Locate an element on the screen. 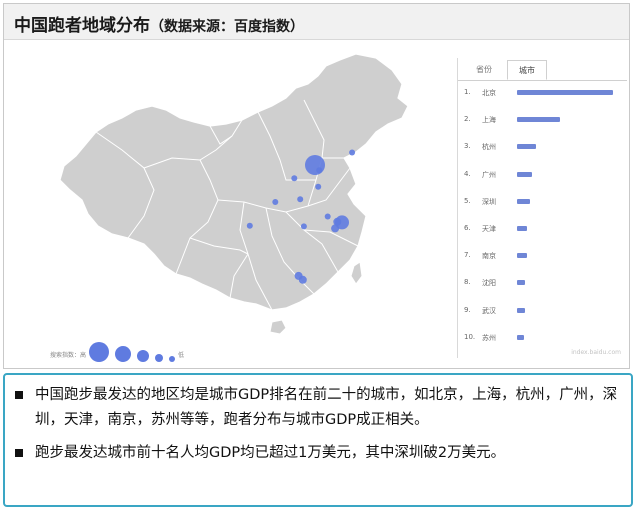 The width and height of the screenshot is (635, 509). note-item: 跑步最发达城市前十名人均GDP均已超过1万美元，其中深圳破2万美元。 is located at coordinates (319, 453).